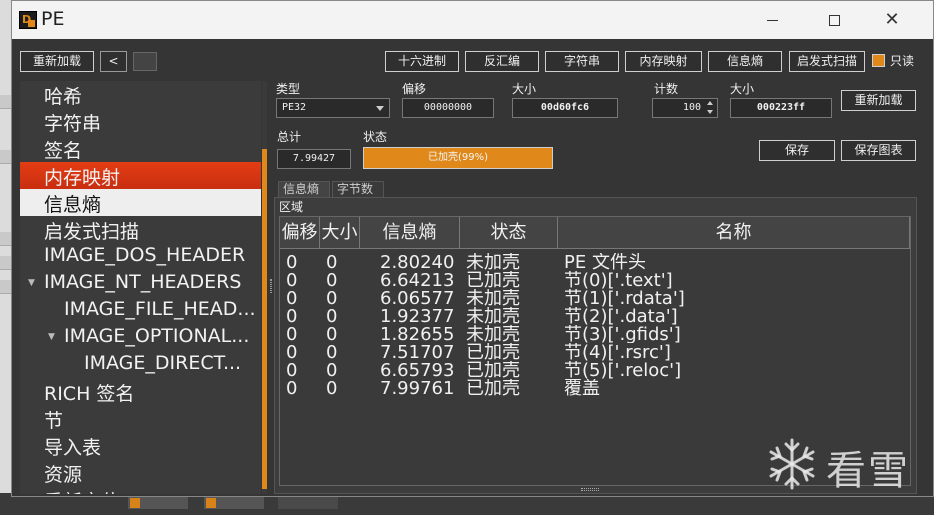  I want to click on table-cell: 节(5)['.reloc'], so click(623, 370).